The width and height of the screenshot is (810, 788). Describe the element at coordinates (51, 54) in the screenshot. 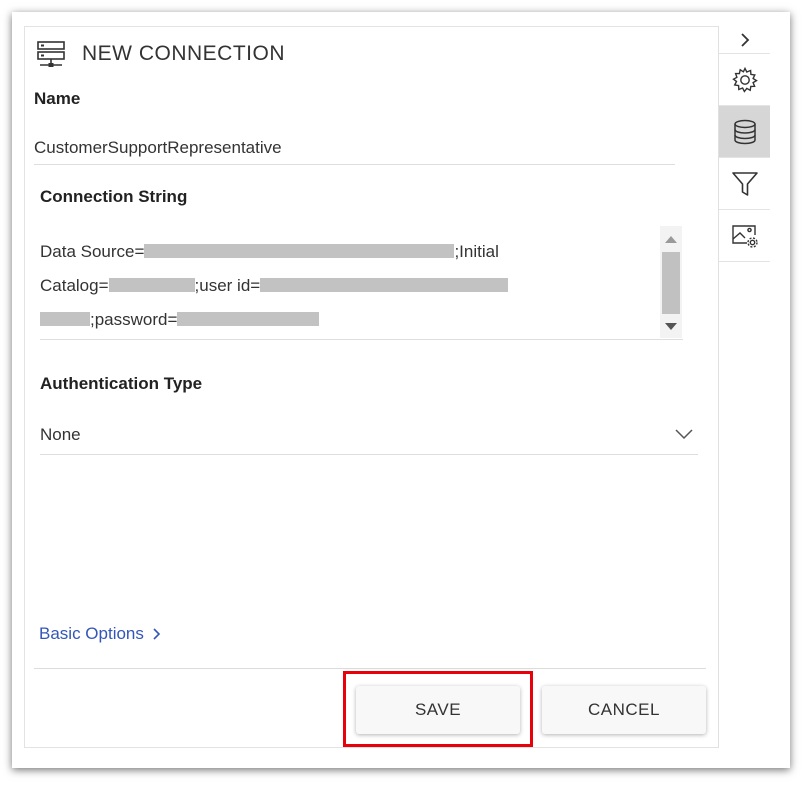

I see `server-connection-icon` at that location.